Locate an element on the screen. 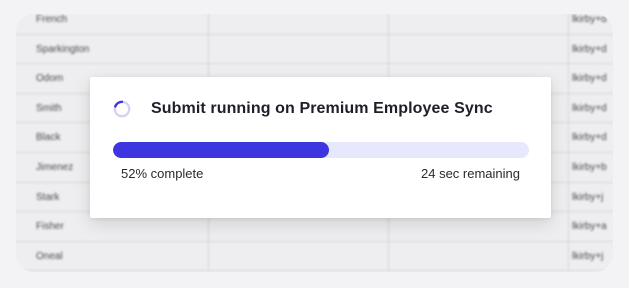  progress-bar is located at coordinates (321, 150).